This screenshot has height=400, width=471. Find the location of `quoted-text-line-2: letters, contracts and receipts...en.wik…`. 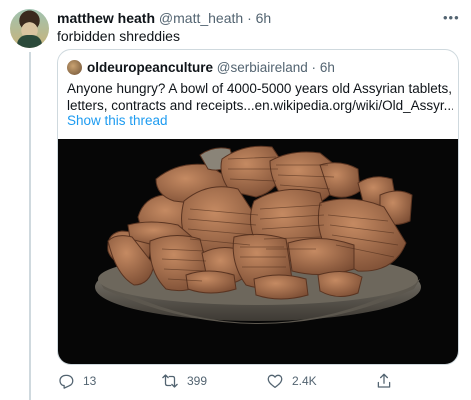

quoted-text-line-2: letters, contracts and receipts...en.wik… is located at coordinates (260, 105).